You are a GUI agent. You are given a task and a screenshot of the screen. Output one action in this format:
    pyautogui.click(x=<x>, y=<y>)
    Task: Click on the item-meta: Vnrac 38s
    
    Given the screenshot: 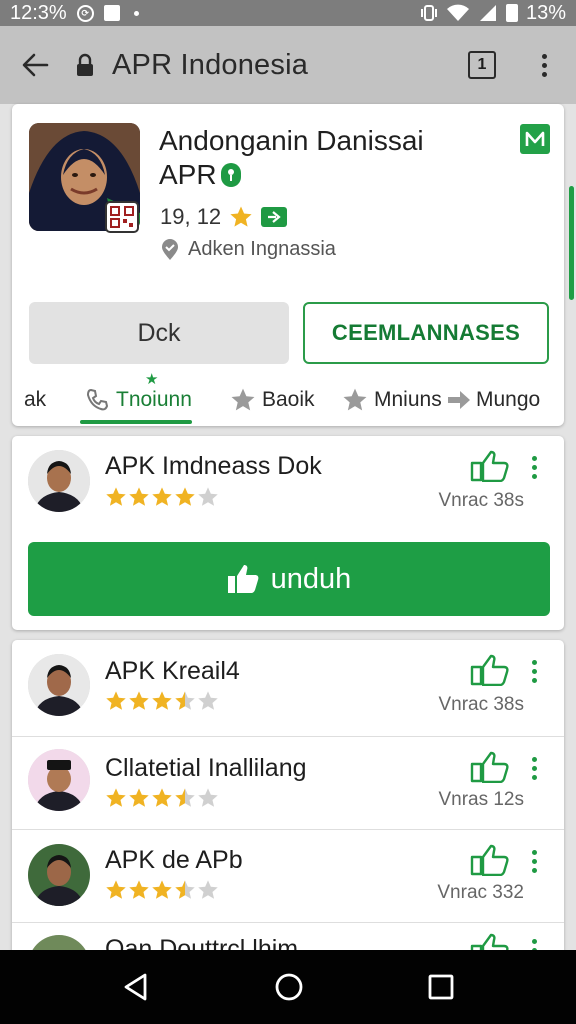 What is the action you would take?
    pyautogui.click(x=481, y=704)
    